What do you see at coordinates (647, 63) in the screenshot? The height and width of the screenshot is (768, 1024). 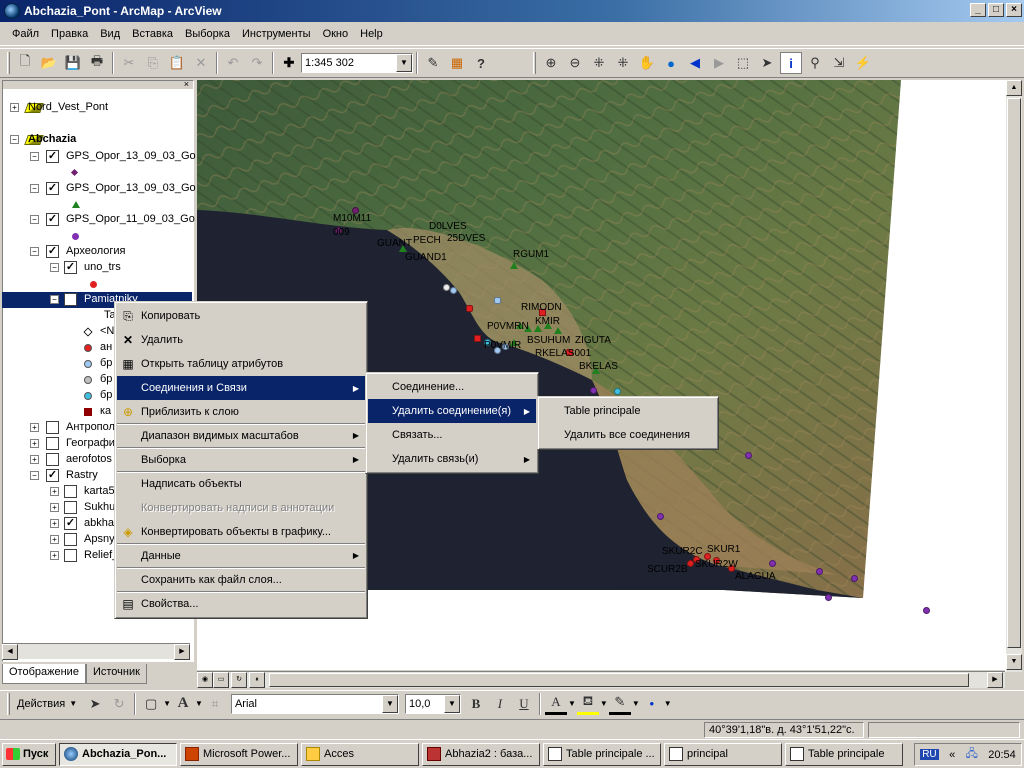 I see `pan-hand-icon: ✋` at bounding box center [647, 63].